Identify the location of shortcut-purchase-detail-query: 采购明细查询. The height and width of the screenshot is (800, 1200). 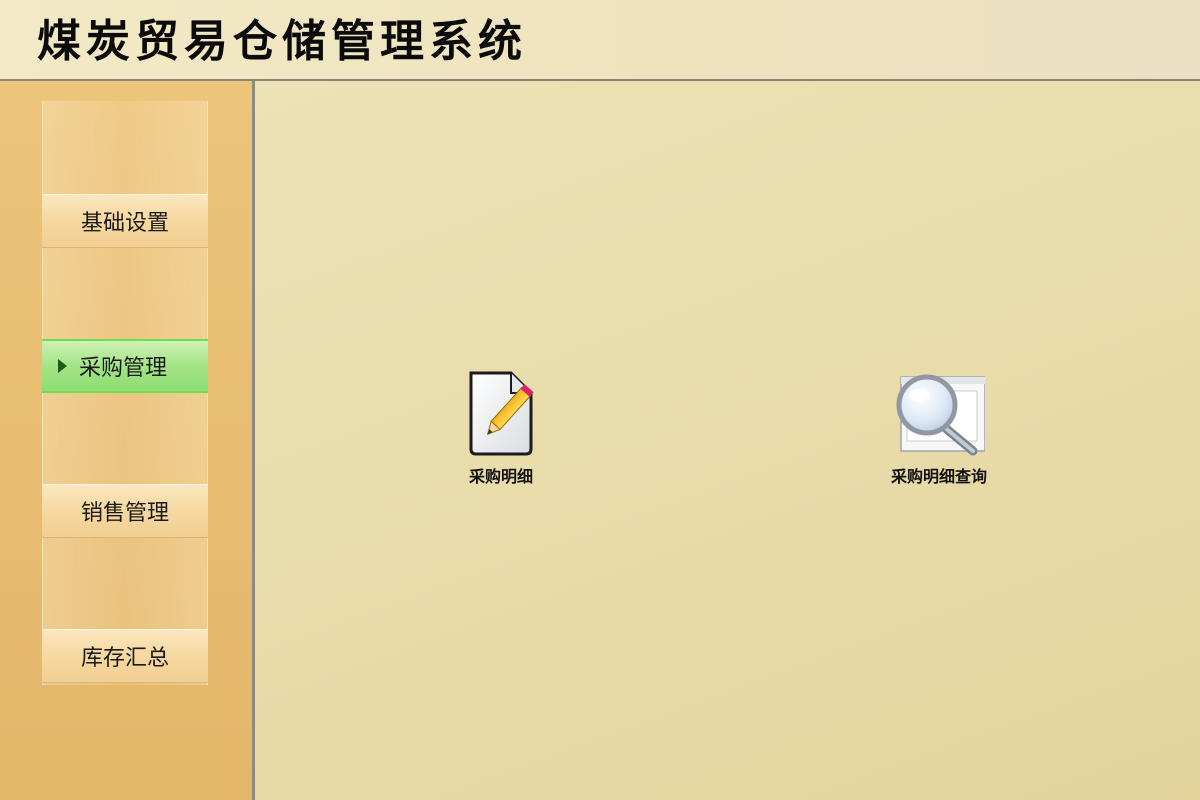
(939, 429).